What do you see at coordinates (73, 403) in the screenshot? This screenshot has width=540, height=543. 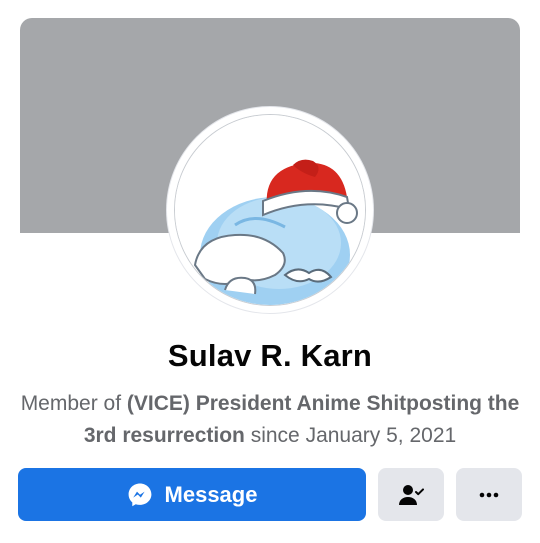 I see `membership-prefix: Member of` at bounding box center [73, 403].